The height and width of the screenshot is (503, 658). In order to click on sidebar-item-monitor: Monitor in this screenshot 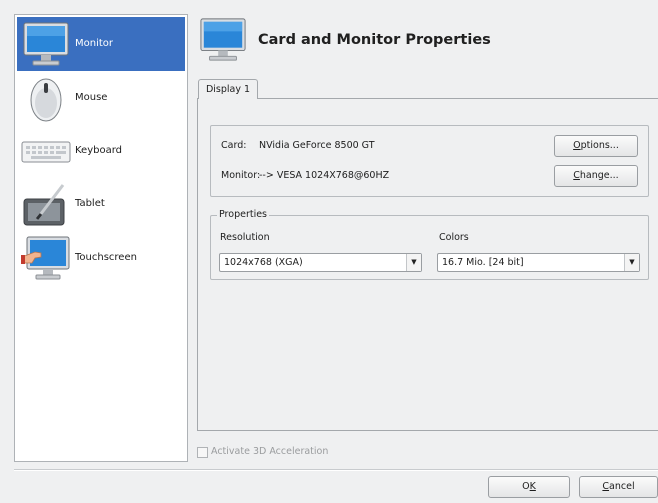, I will do `click(101, 44)`.